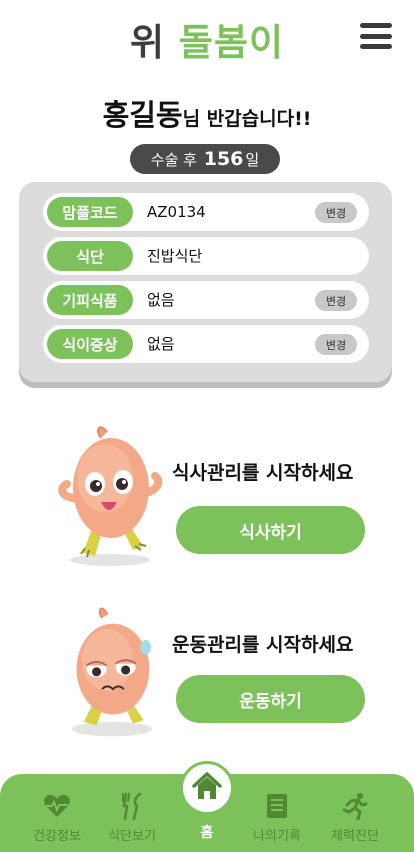 The width and height of the screenshot is (414, 852). I want to click on info-label: 식단, so click(90, 256).